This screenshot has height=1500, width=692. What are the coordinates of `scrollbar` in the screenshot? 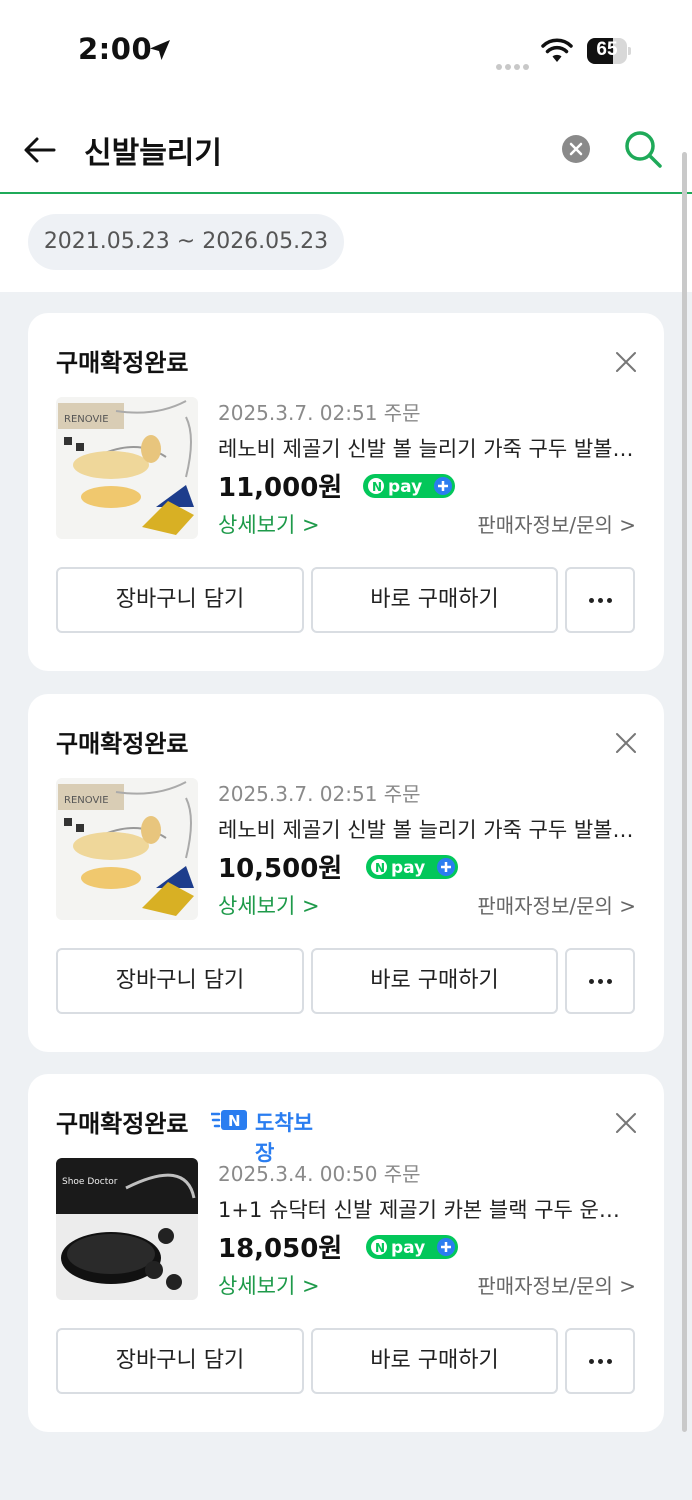 It's located at (684, 792).